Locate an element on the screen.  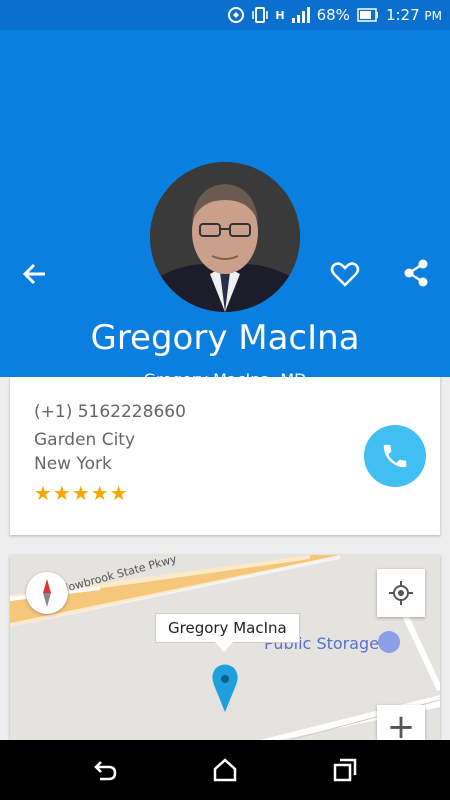
vibrate-icon is located at coordinates (260, 15).